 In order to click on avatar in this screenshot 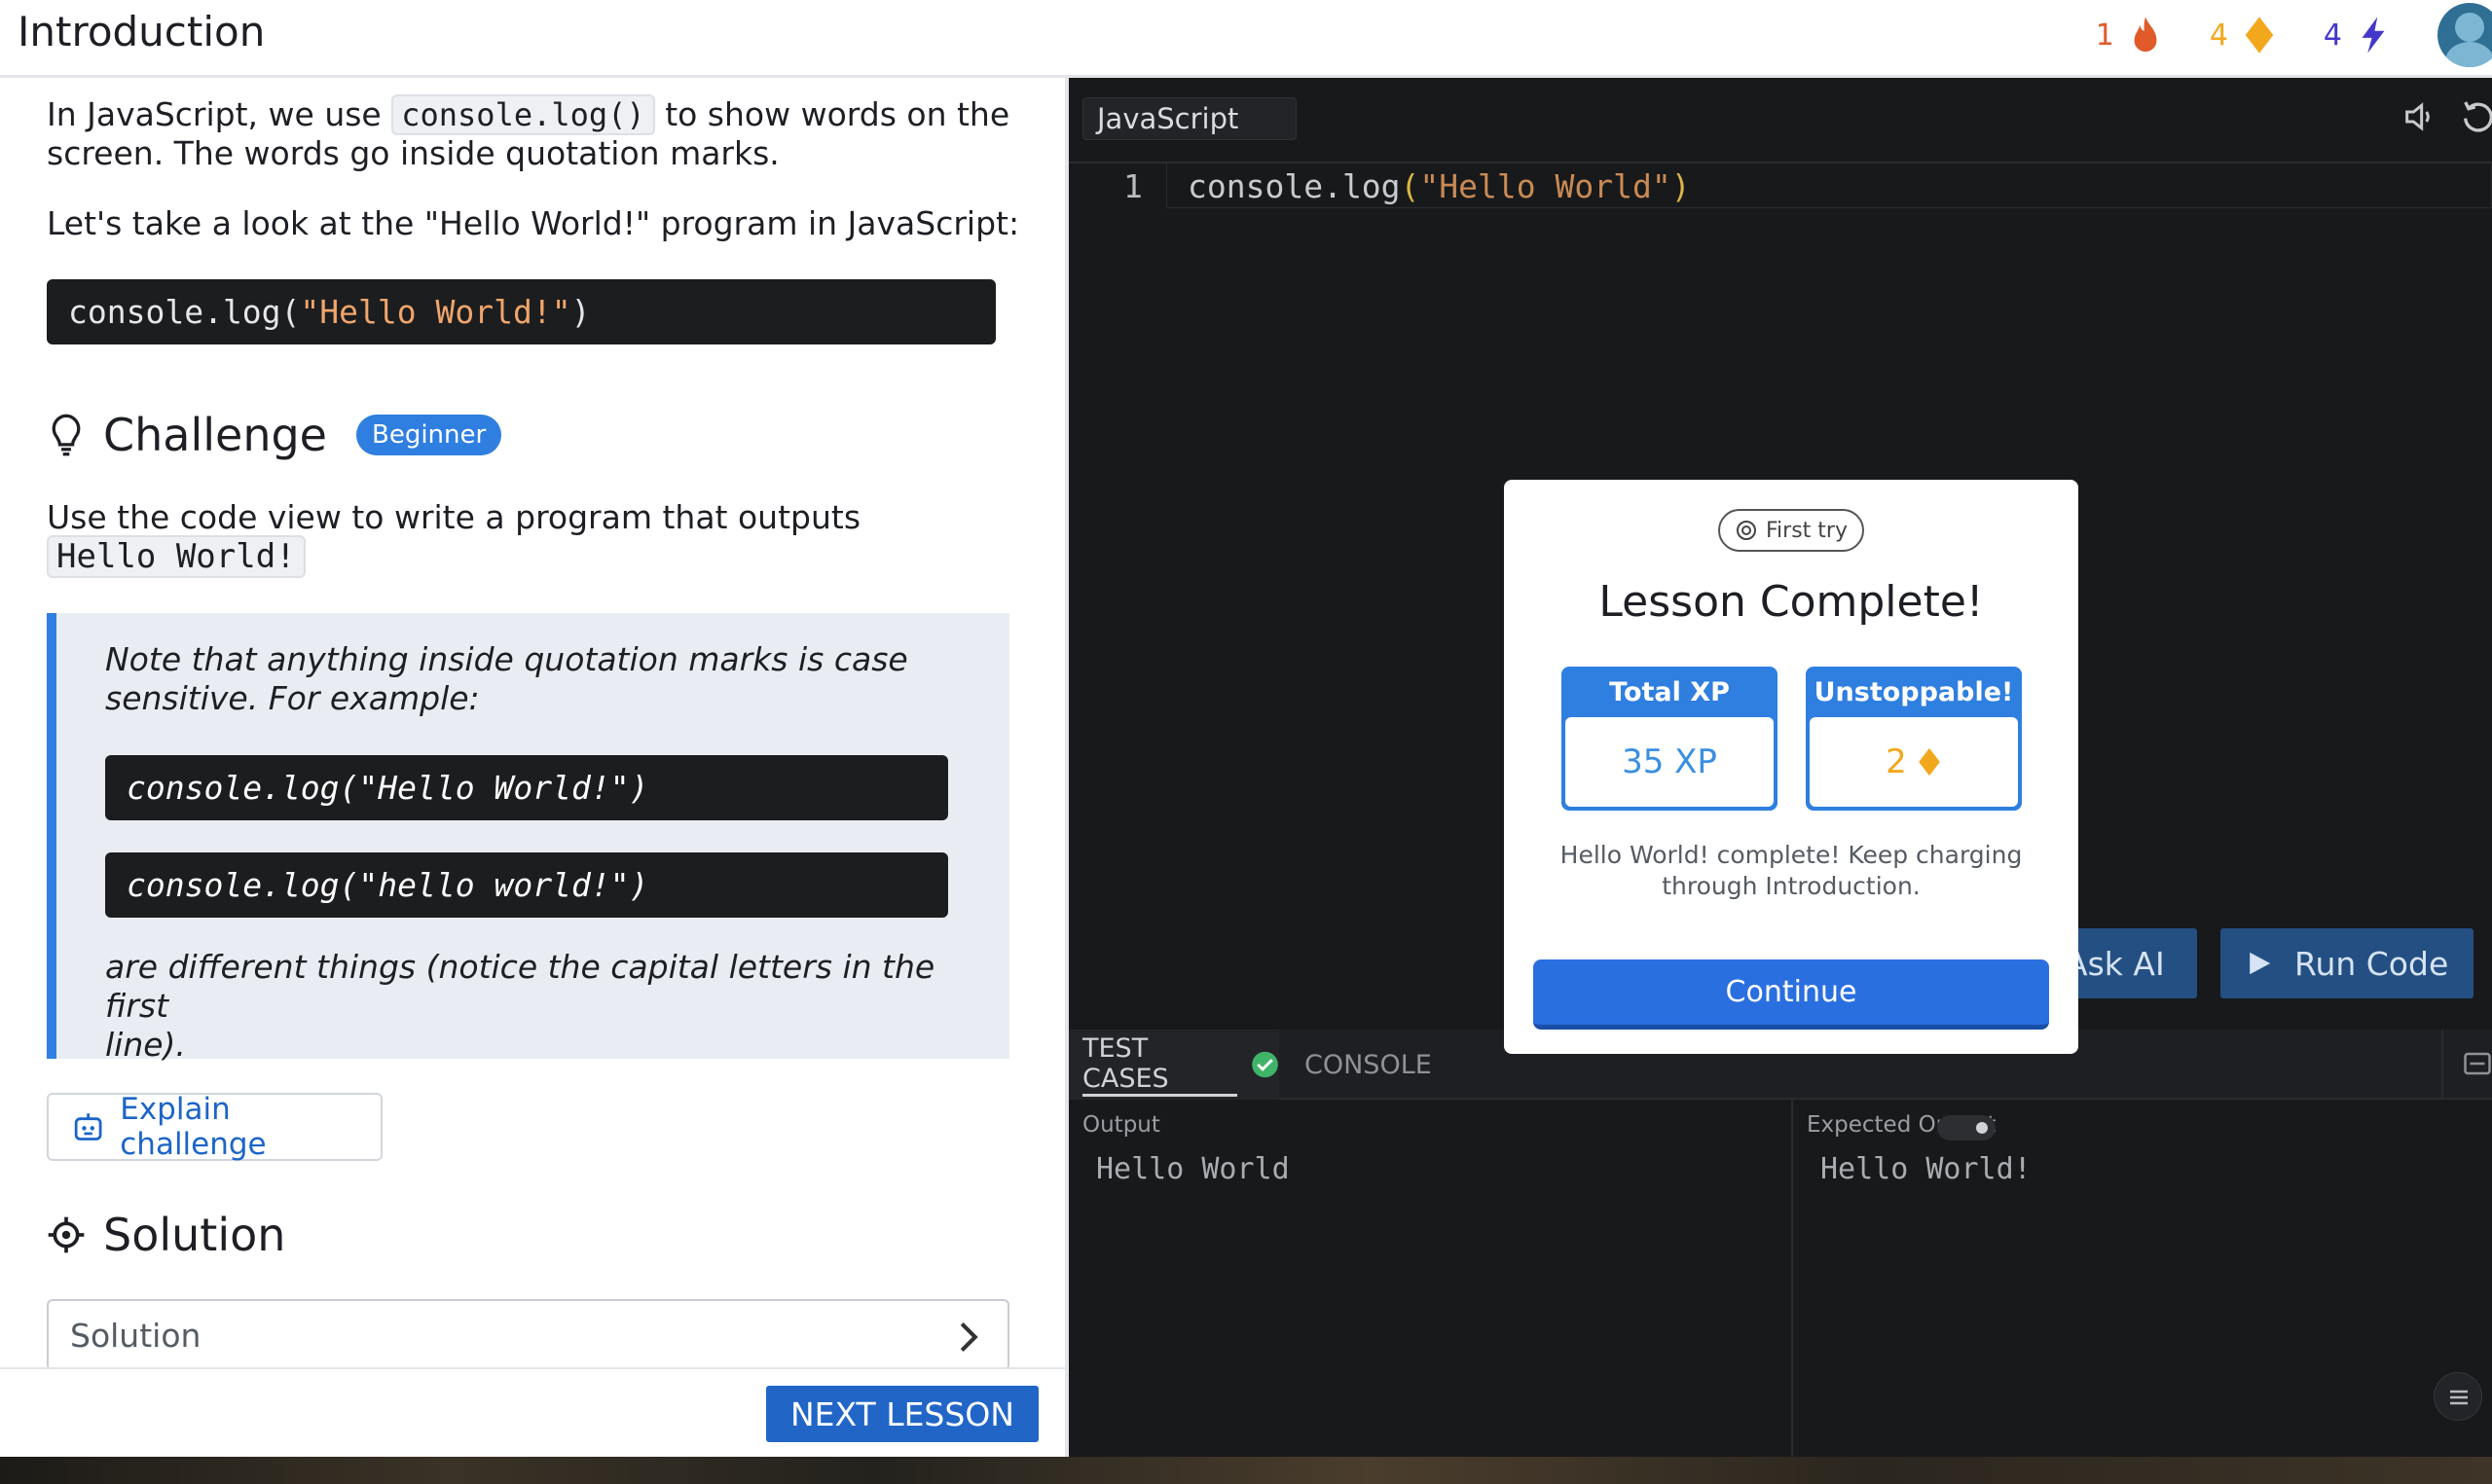, I will do `click(2464, 35)`.